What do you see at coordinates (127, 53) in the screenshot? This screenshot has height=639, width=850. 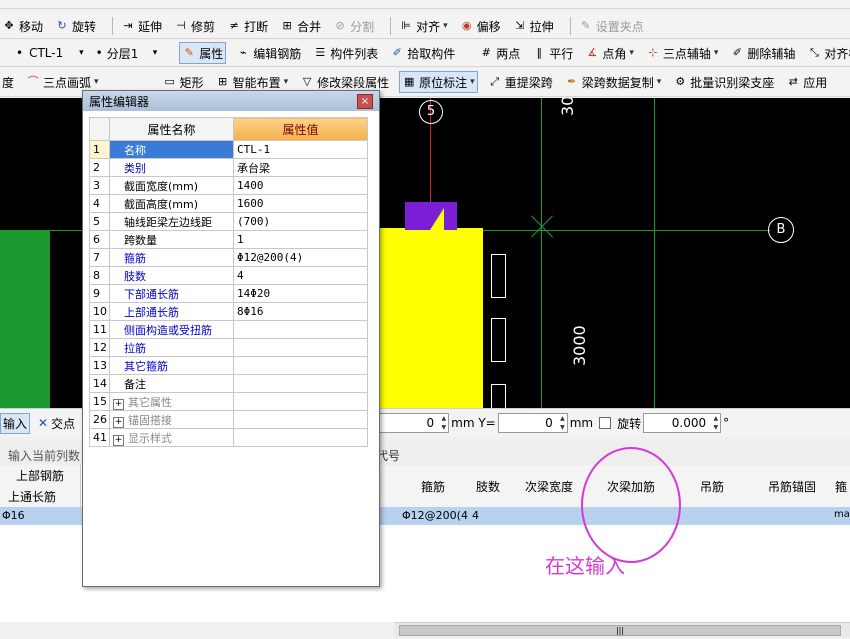 I see `floor-select: • 分层1 ▾` at bounding box center [127, 53].